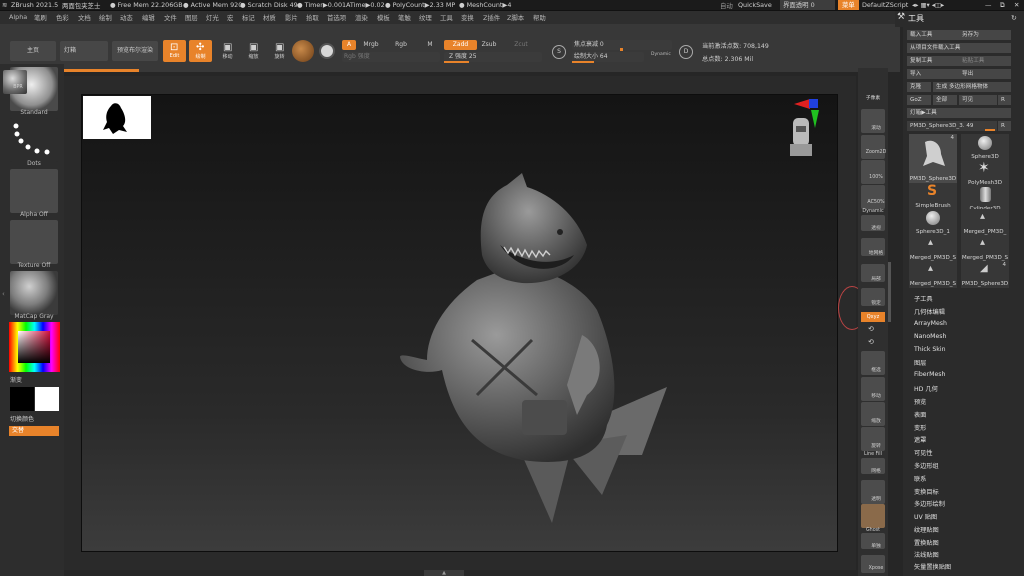 The width and height of the screenshot is (1024, 576). I want to click on menu-layer: 图层, so click(191, 17).